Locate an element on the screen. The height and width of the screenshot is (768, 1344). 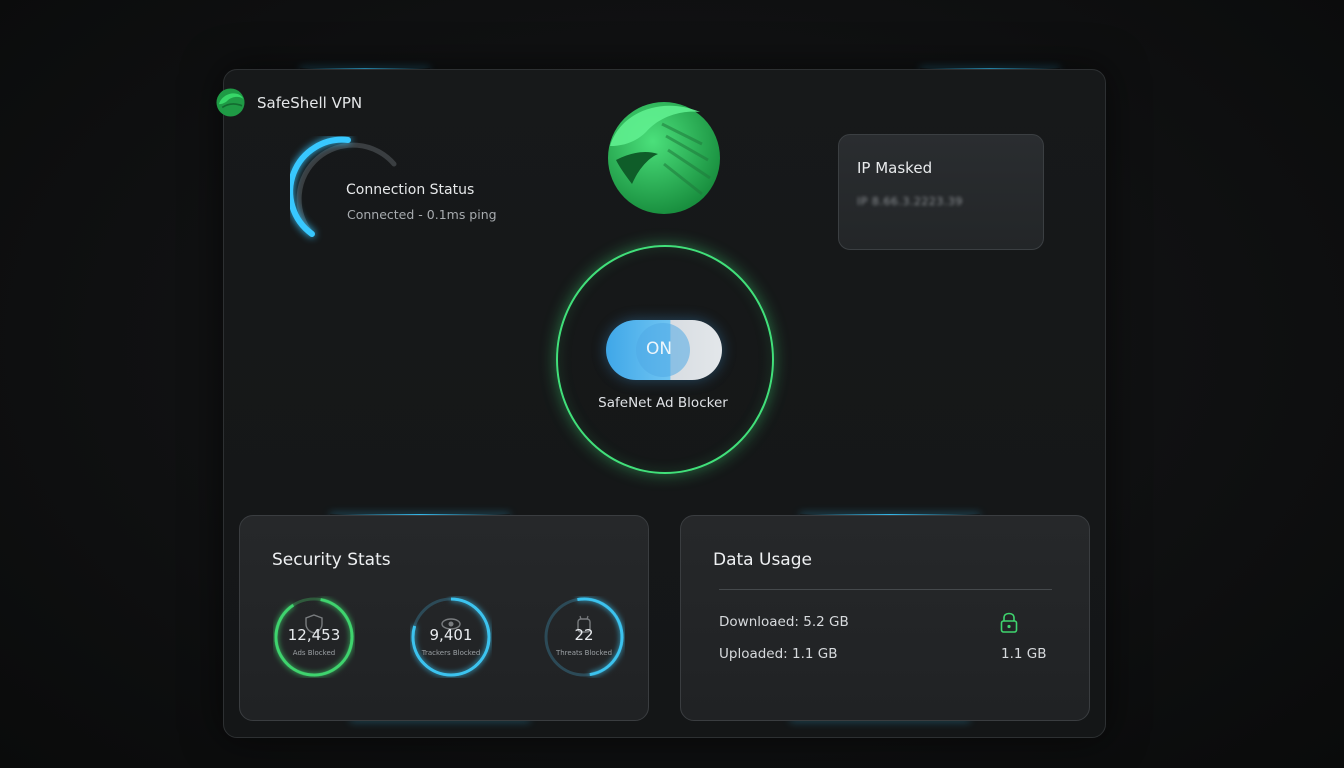
stat-threats-blocked: 22 Threats Blocked is located at coordinates (584, 637).